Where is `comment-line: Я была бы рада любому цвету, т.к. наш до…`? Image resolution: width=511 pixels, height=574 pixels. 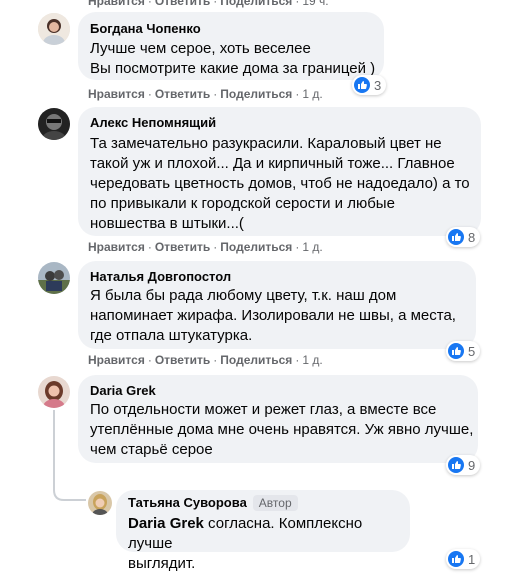 comment-line: Я была бы рада любому цвету, т.к. наш до… is located at coordinates (243, 295).